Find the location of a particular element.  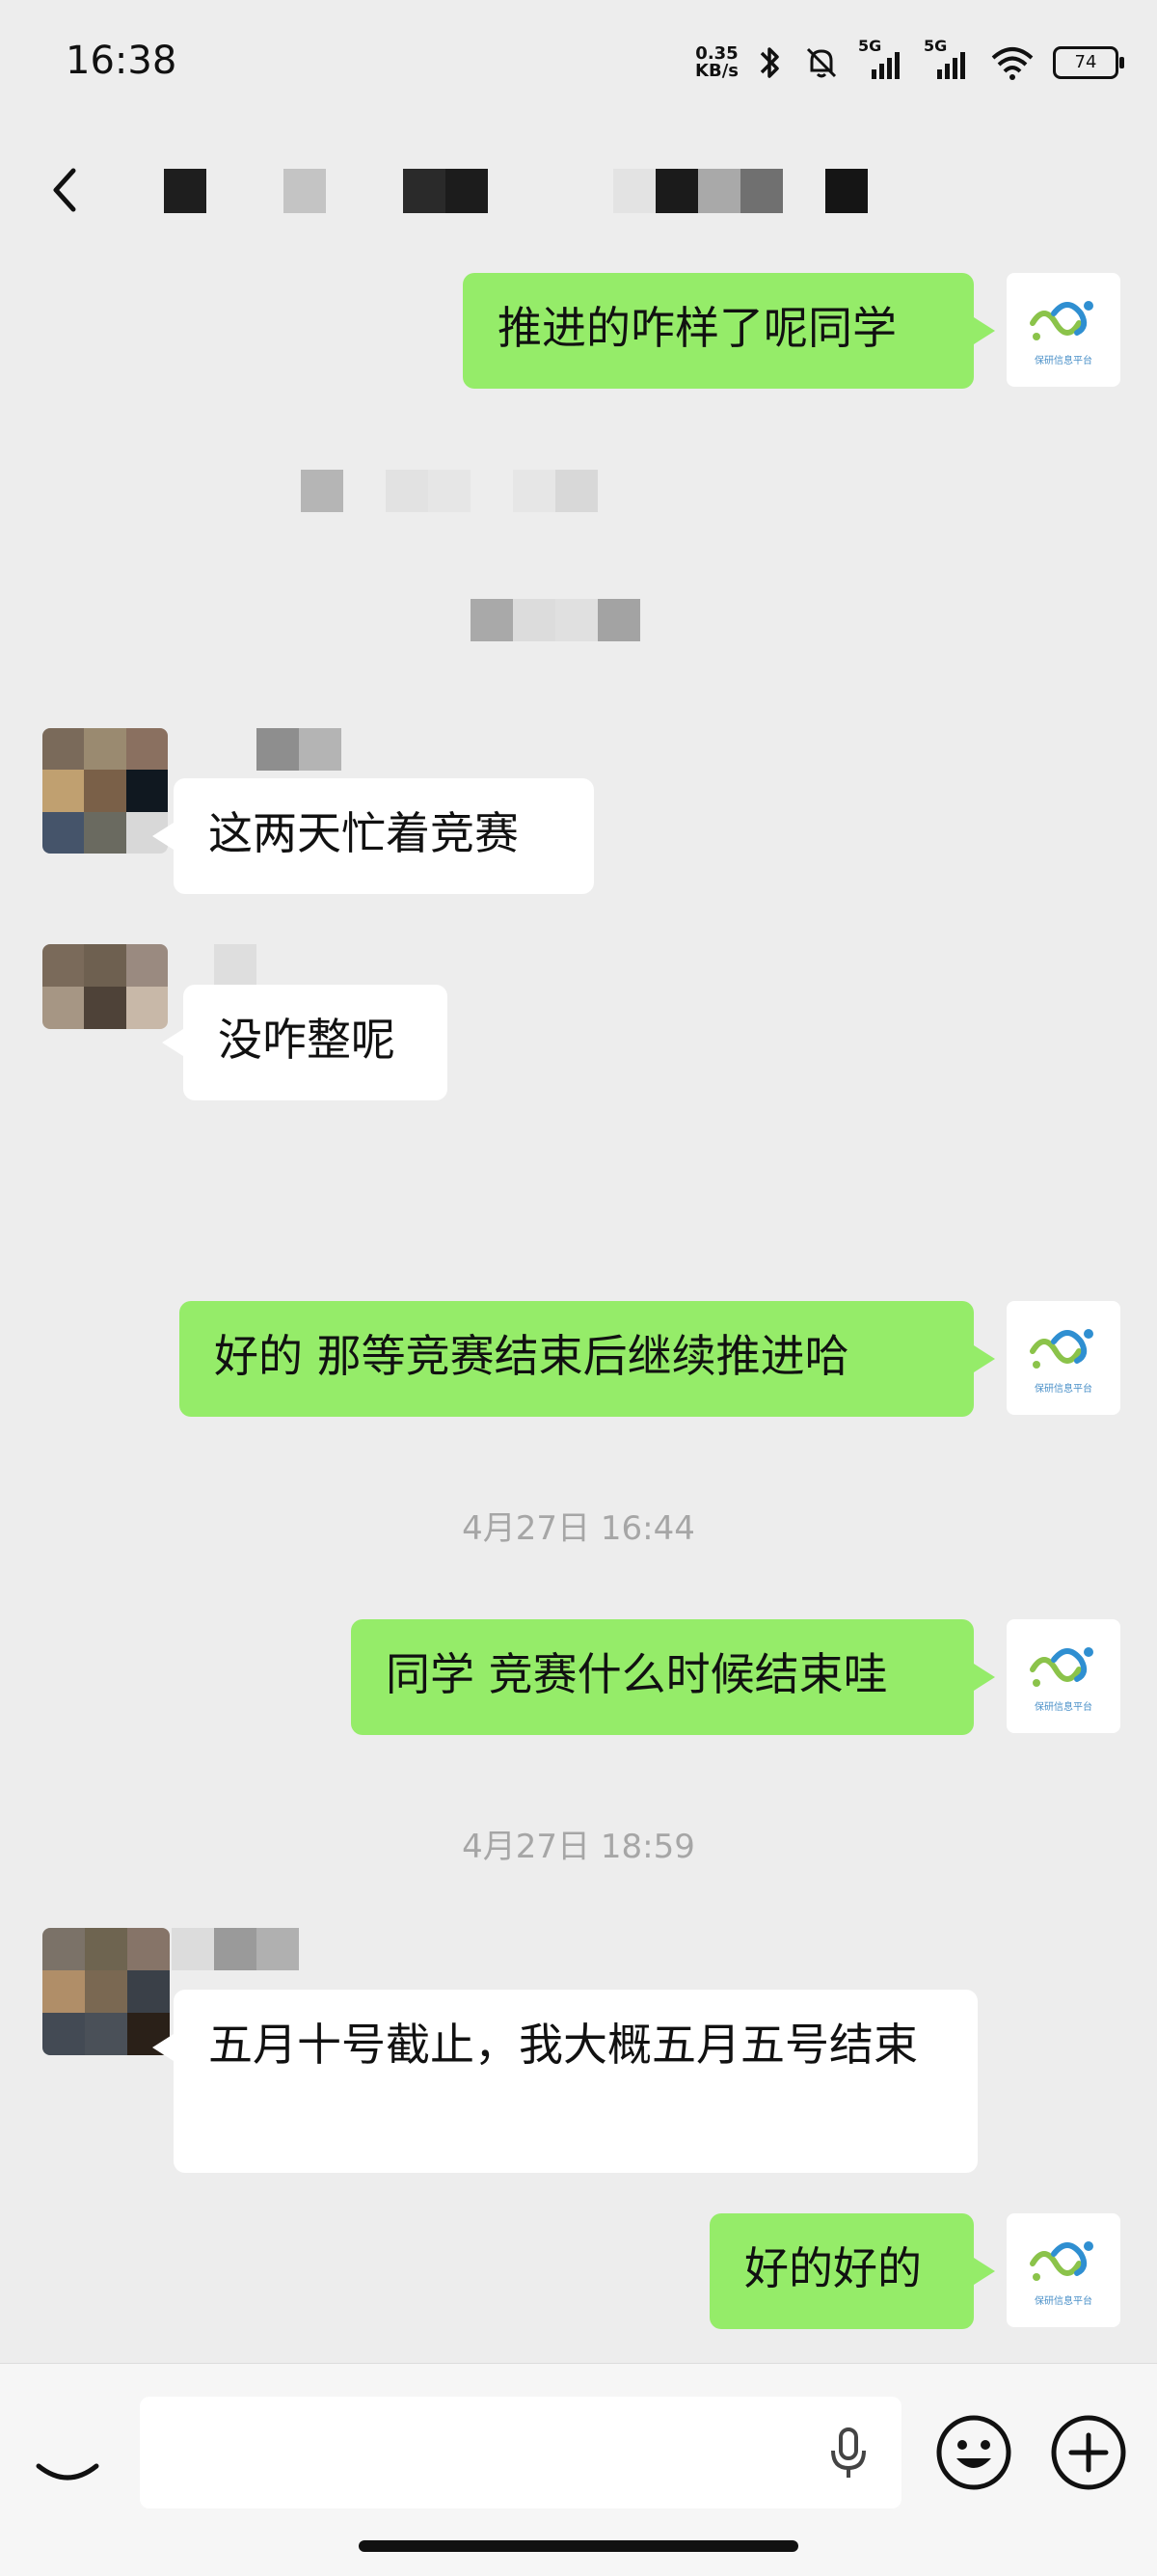

message-bubble-outgoing: 好的 那等竞赛结束后继续推进哈 is located at coordinates (587, 1359).